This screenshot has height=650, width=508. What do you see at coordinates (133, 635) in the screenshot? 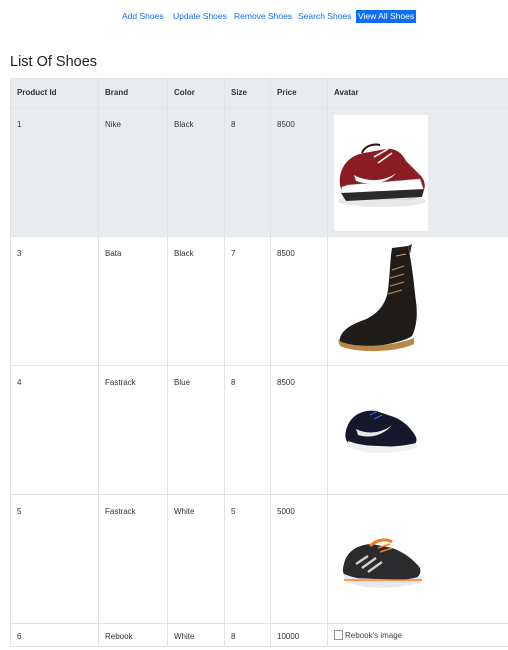
I see `cell-brand: Rebook` at bounding box center [133, 635].